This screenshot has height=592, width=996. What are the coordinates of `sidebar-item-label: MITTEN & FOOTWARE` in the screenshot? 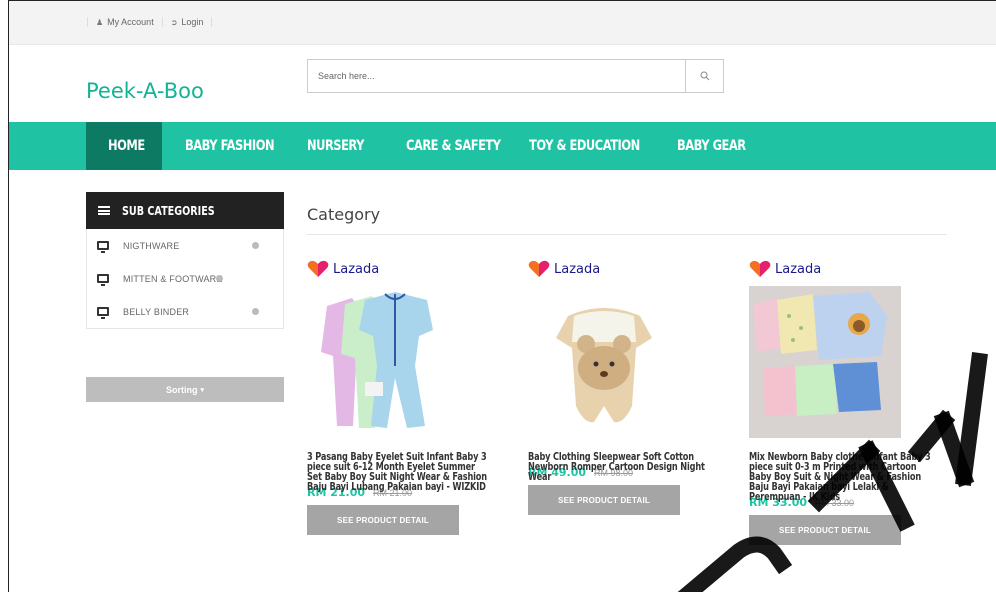 It's located at (173, 278).